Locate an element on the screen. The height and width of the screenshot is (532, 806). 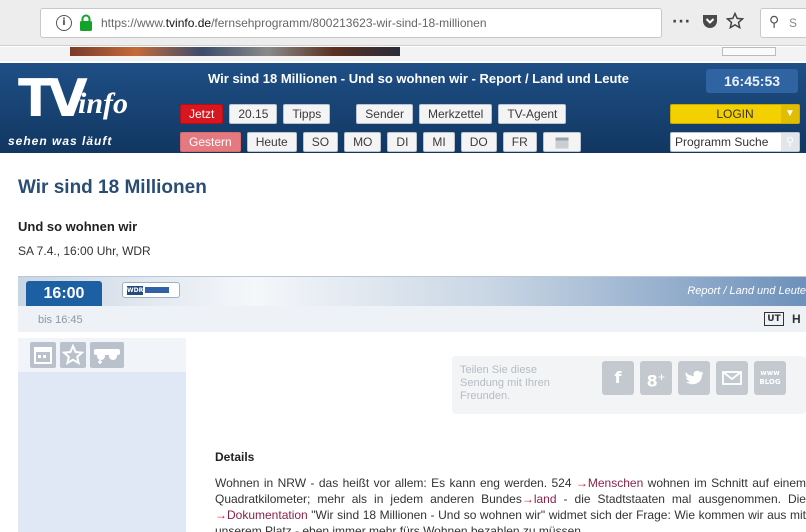
start-time-badge: 16:00 is located at coordinates (64, 294).